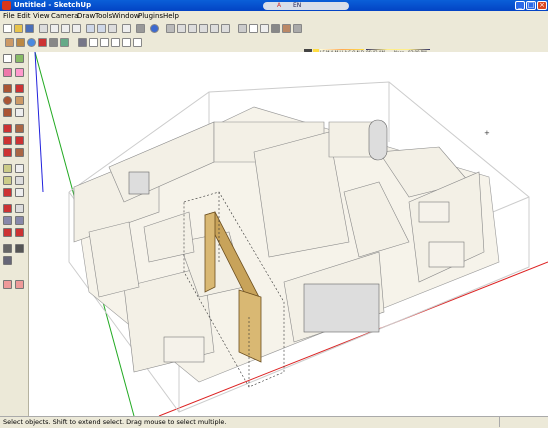 This screenshot has width=548, height=428. Describe the element at coordinates (126, 28) in the screenshot. I see `model-info-icon` at that location.